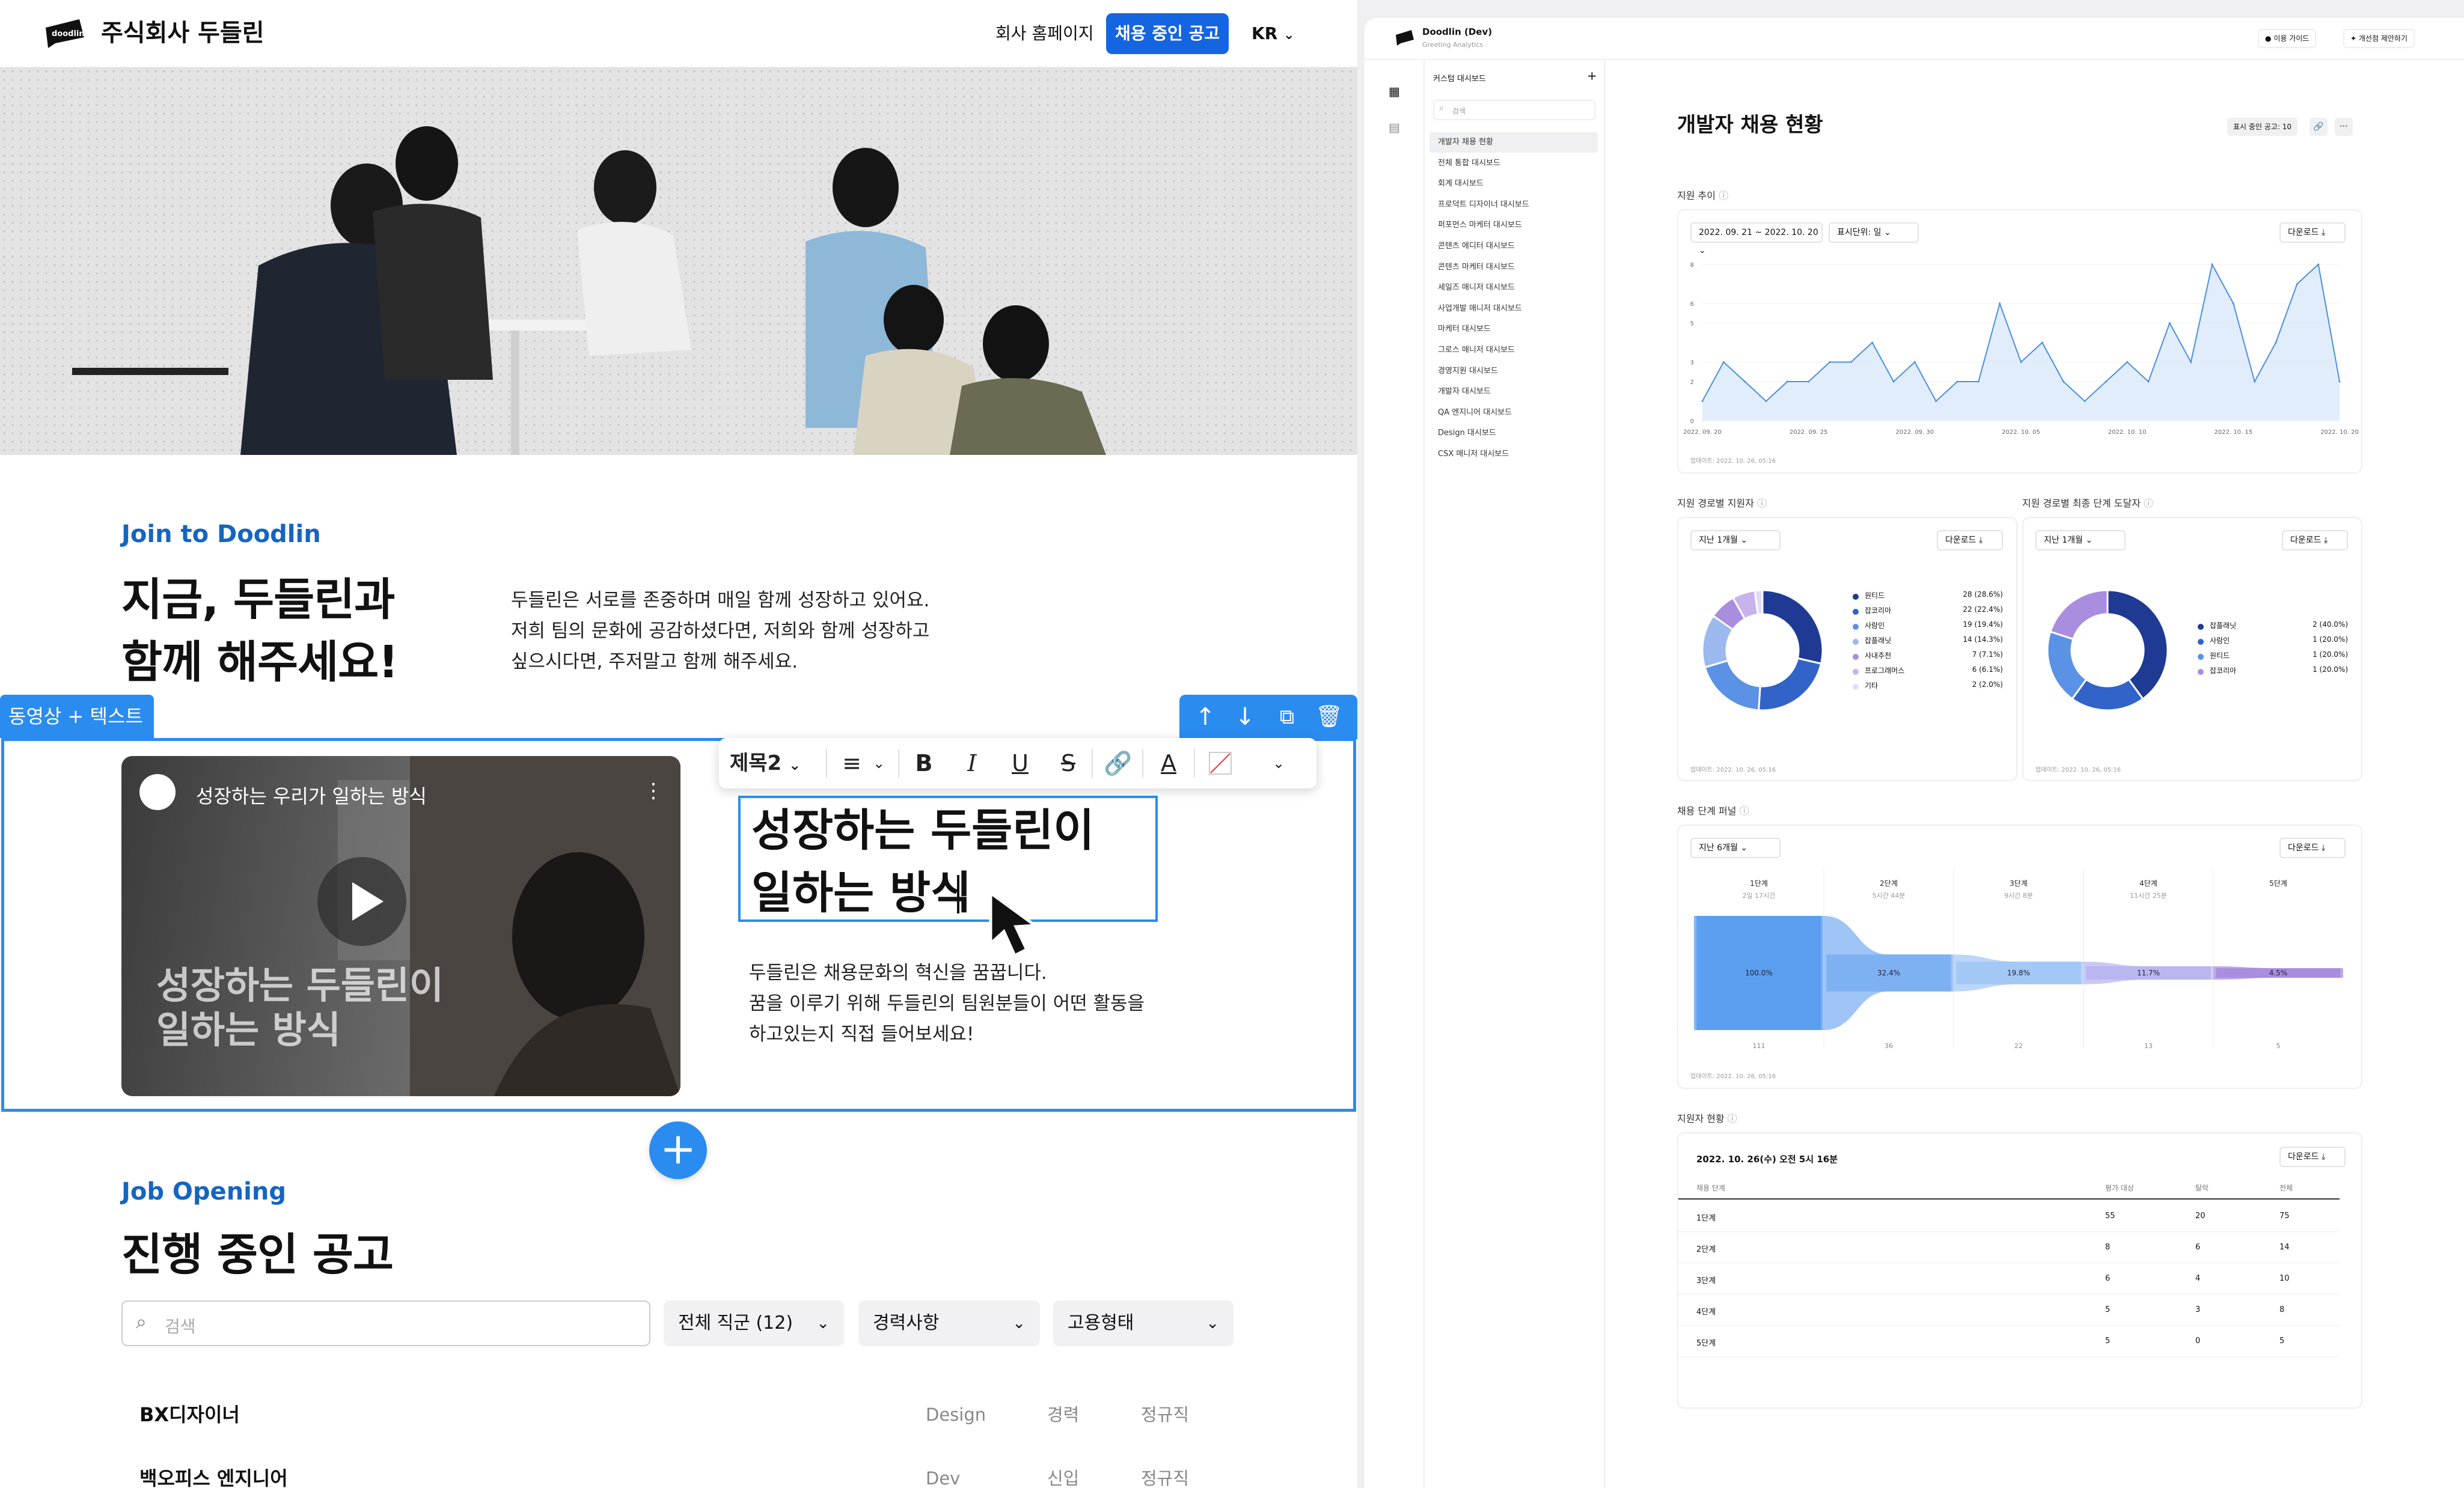 The image size is (2464, 1488). I want to click on intro-body-line3: 싶으시다면, 주저말고 함께 해주세요., so click(654, 662).